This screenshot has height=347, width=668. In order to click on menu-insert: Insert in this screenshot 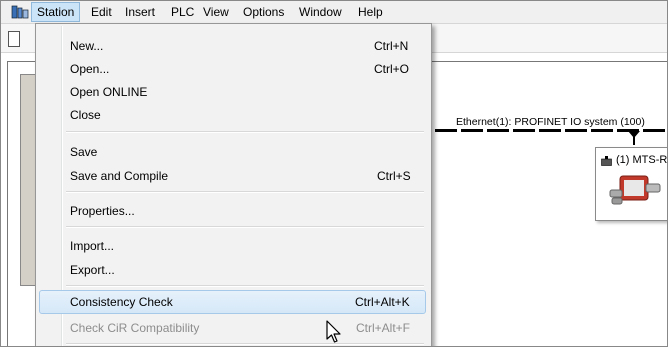, I will do `click(140, 12)`.